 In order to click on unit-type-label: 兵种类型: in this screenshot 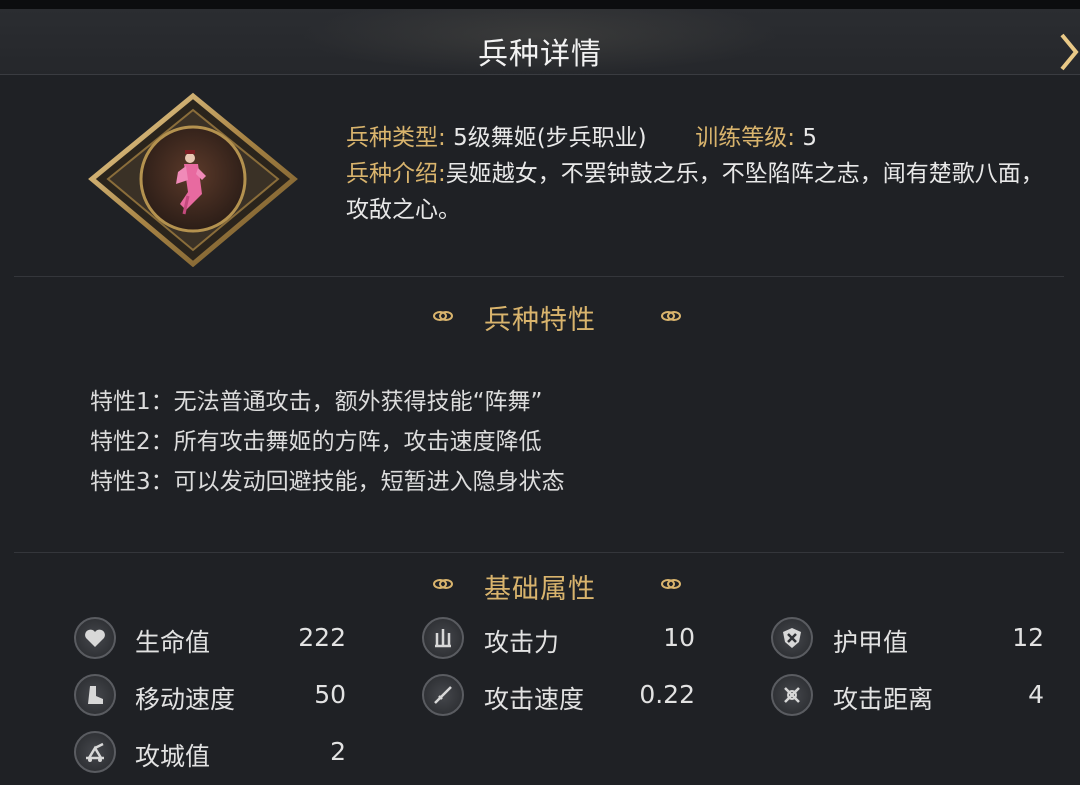, I will do `click(396, 138)`.